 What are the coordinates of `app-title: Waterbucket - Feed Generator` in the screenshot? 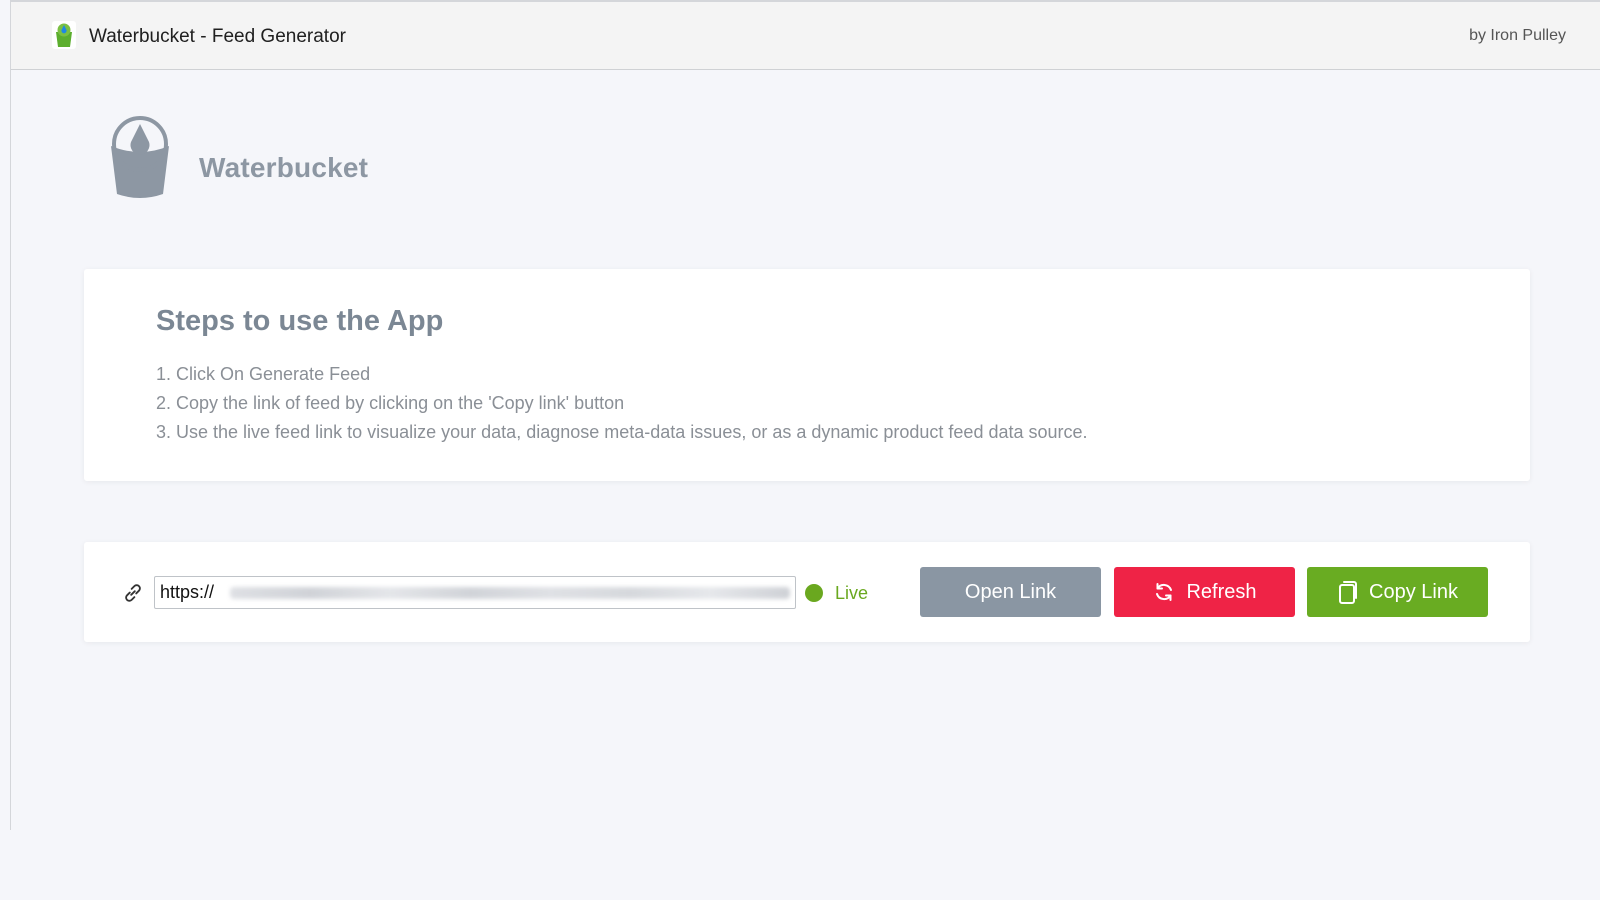 It's located at (217, 36).